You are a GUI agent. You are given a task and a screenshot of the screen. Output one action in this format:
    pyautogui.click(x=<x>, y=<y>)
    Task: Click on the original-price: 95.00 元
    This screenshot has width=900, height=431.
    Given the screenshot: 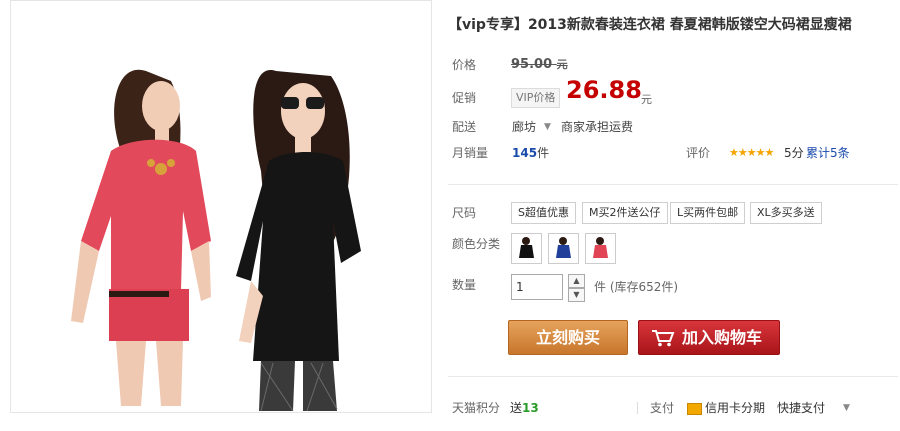 What is the action you would take?
    pyautogui.click(x=539, y=64)
    